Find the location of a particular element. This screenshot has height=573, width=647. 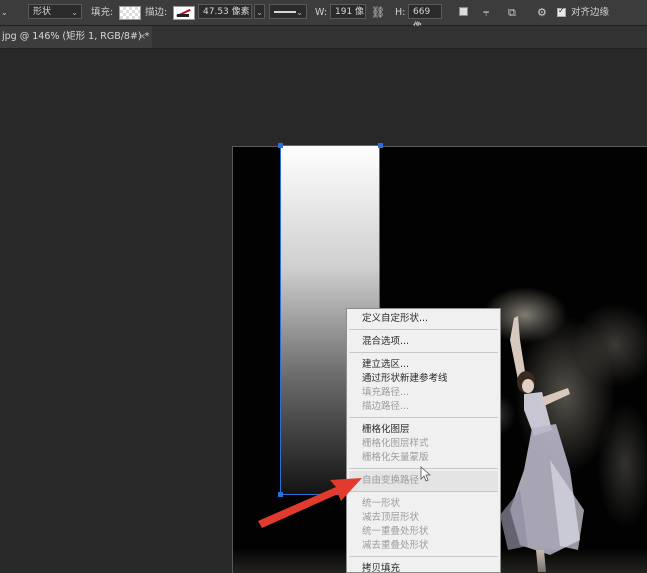

align-edges-checkbox is located at coordinates (561, 11).